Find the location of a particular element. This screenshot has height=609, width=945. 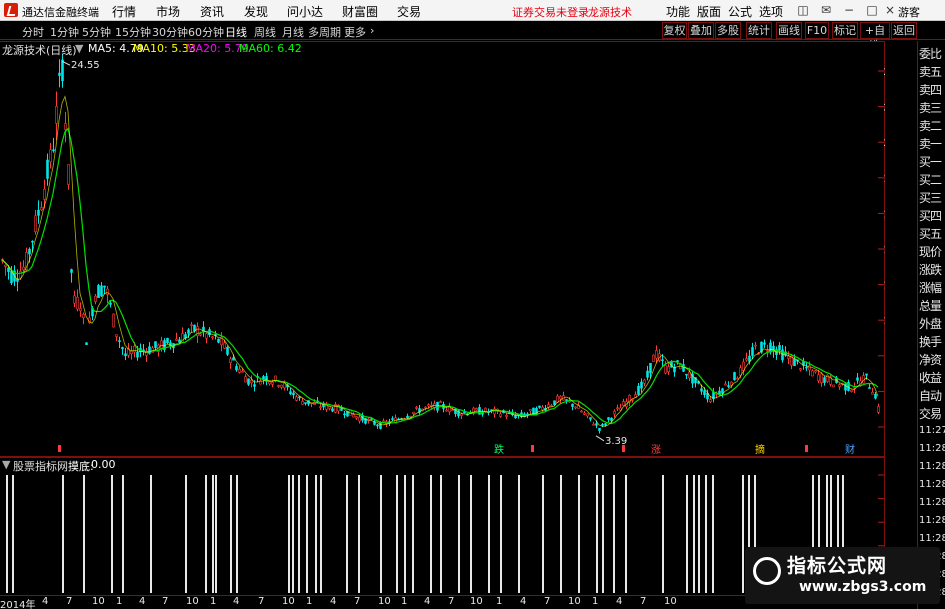

event-marker: 跌 is located at coordinates (499, 449).